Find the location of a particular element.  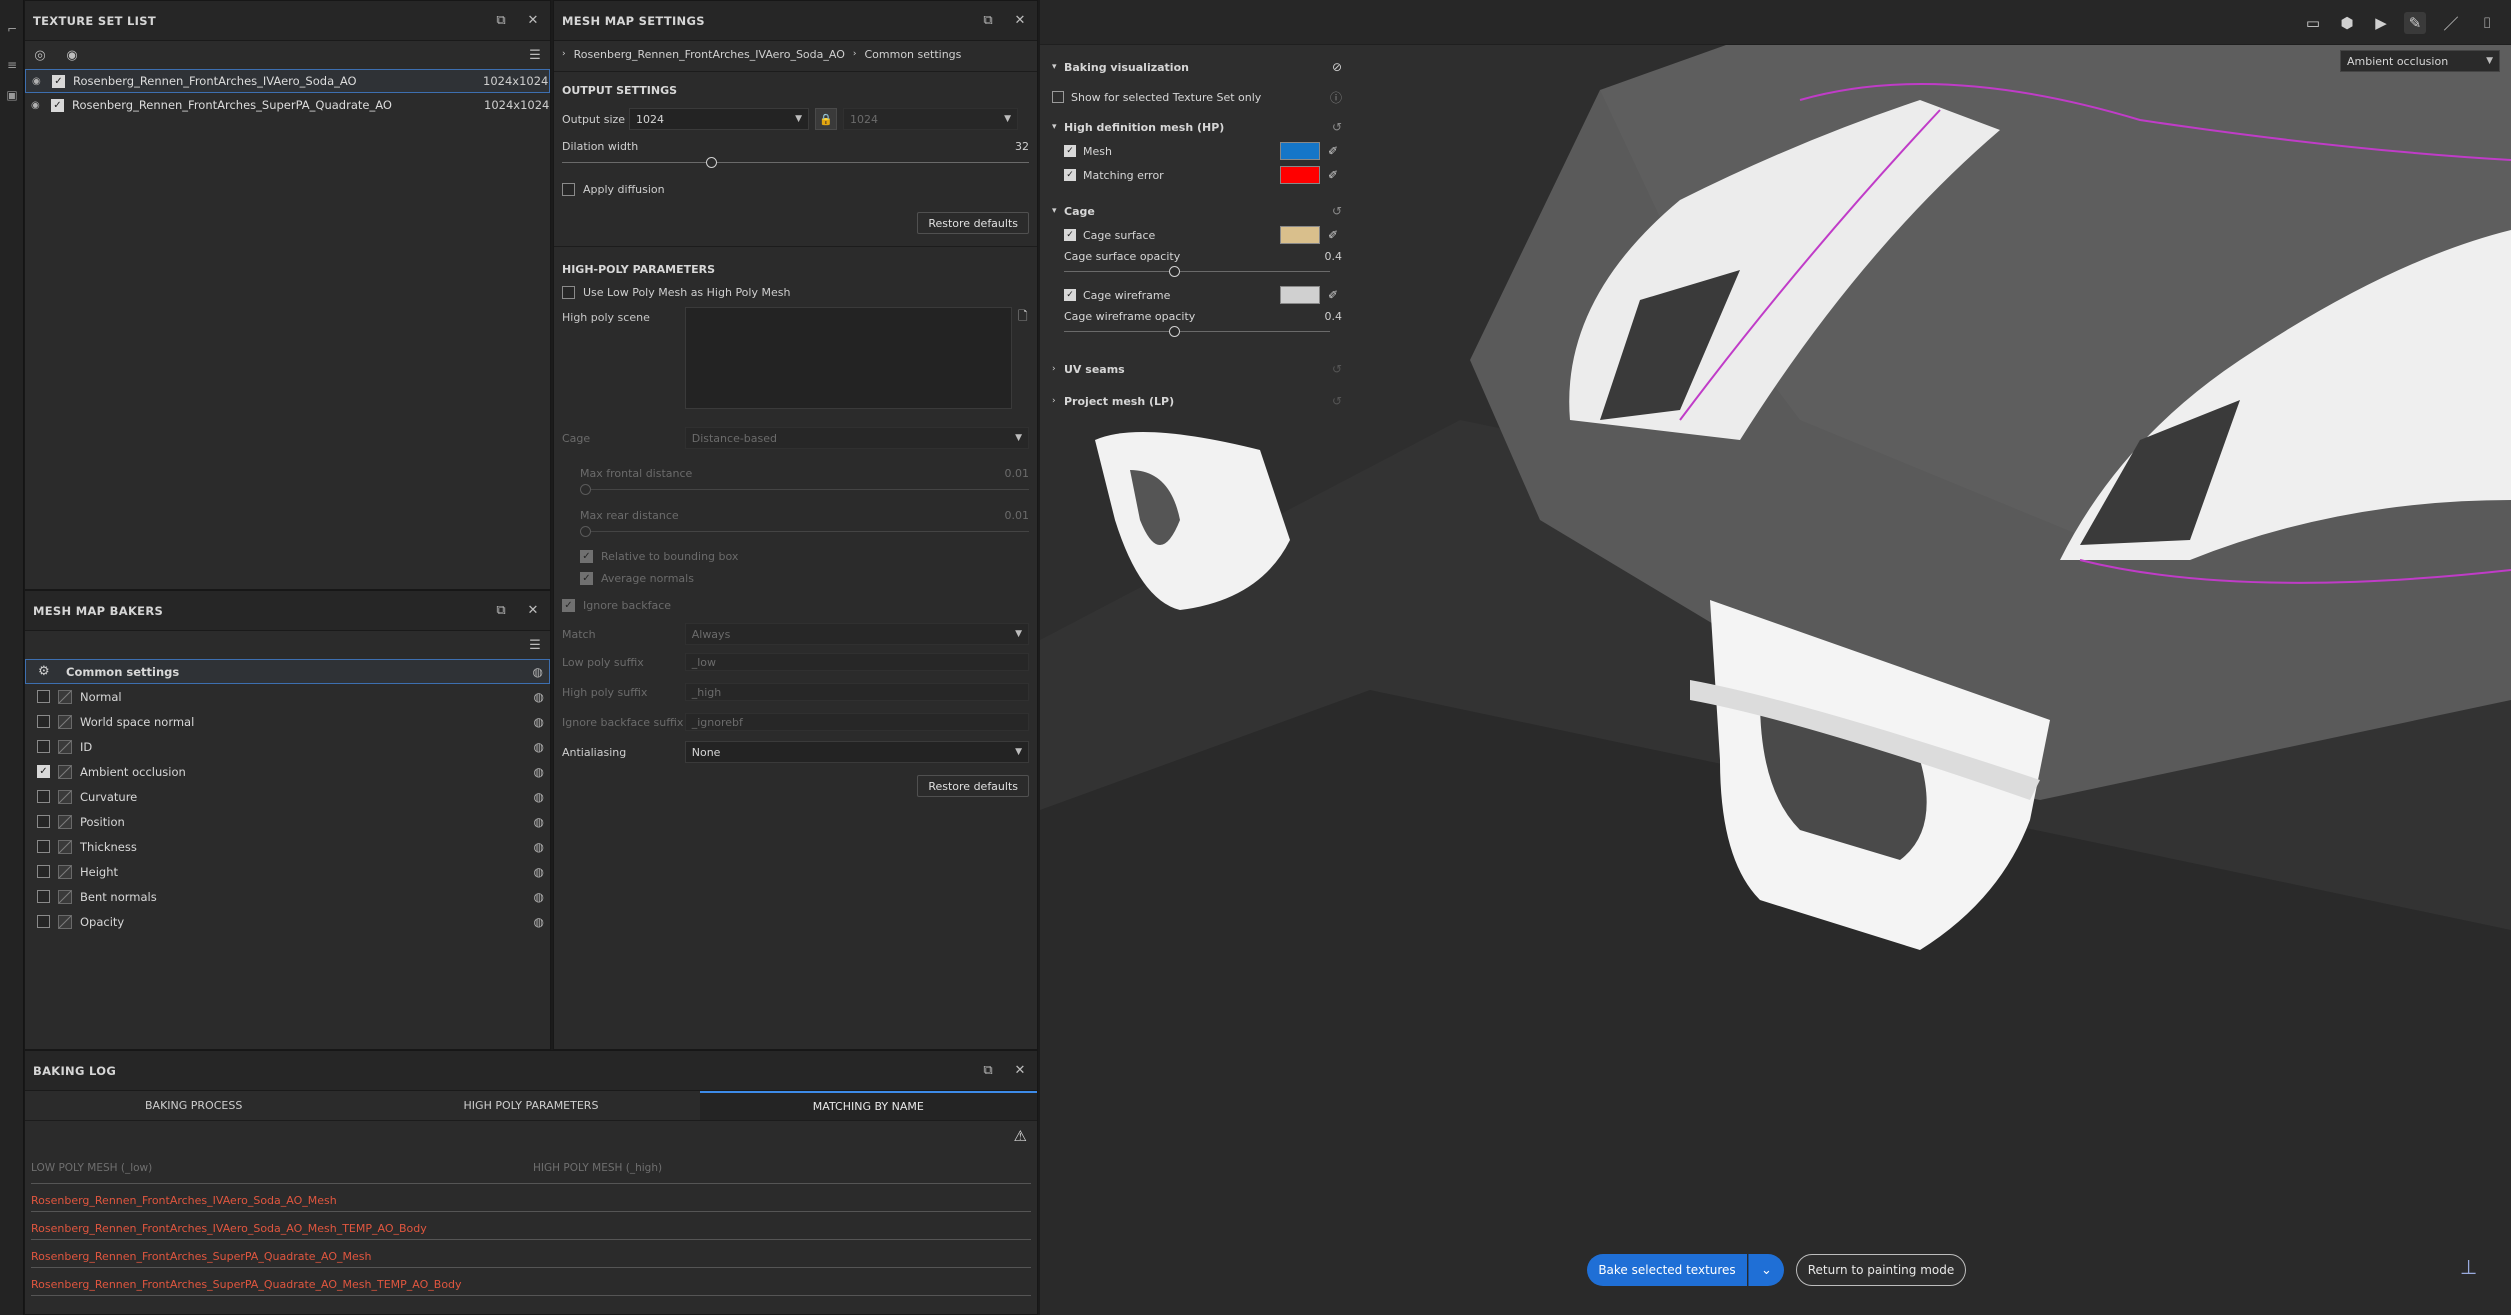

cage-wireframe-checkbox: ✓ is located at coordinates (1070, 295).